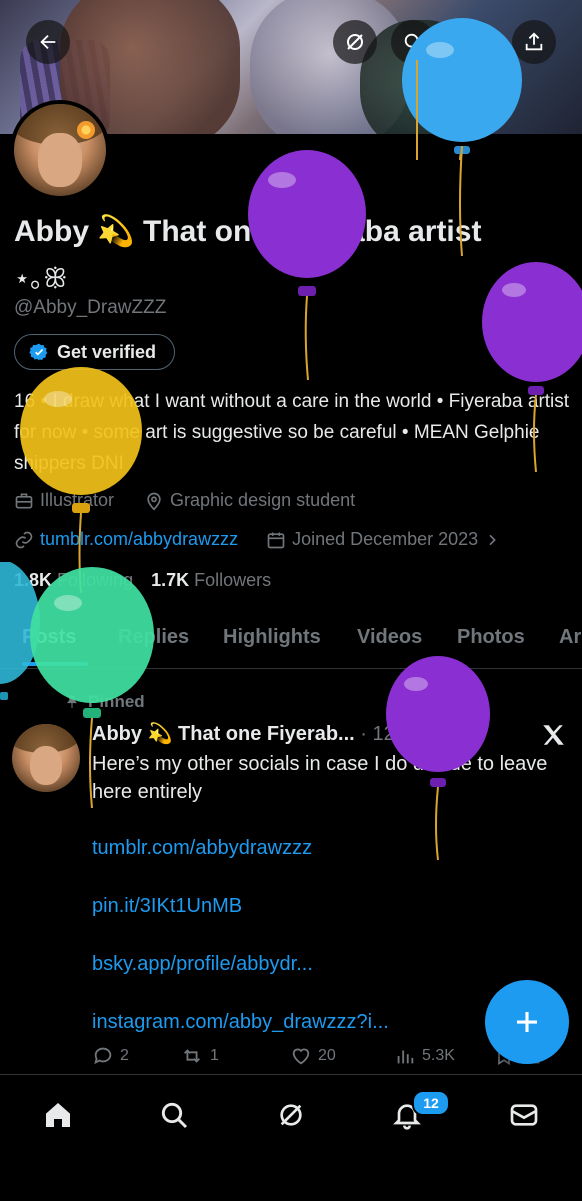  I want to click on reply-icon, so click(103, 1056).